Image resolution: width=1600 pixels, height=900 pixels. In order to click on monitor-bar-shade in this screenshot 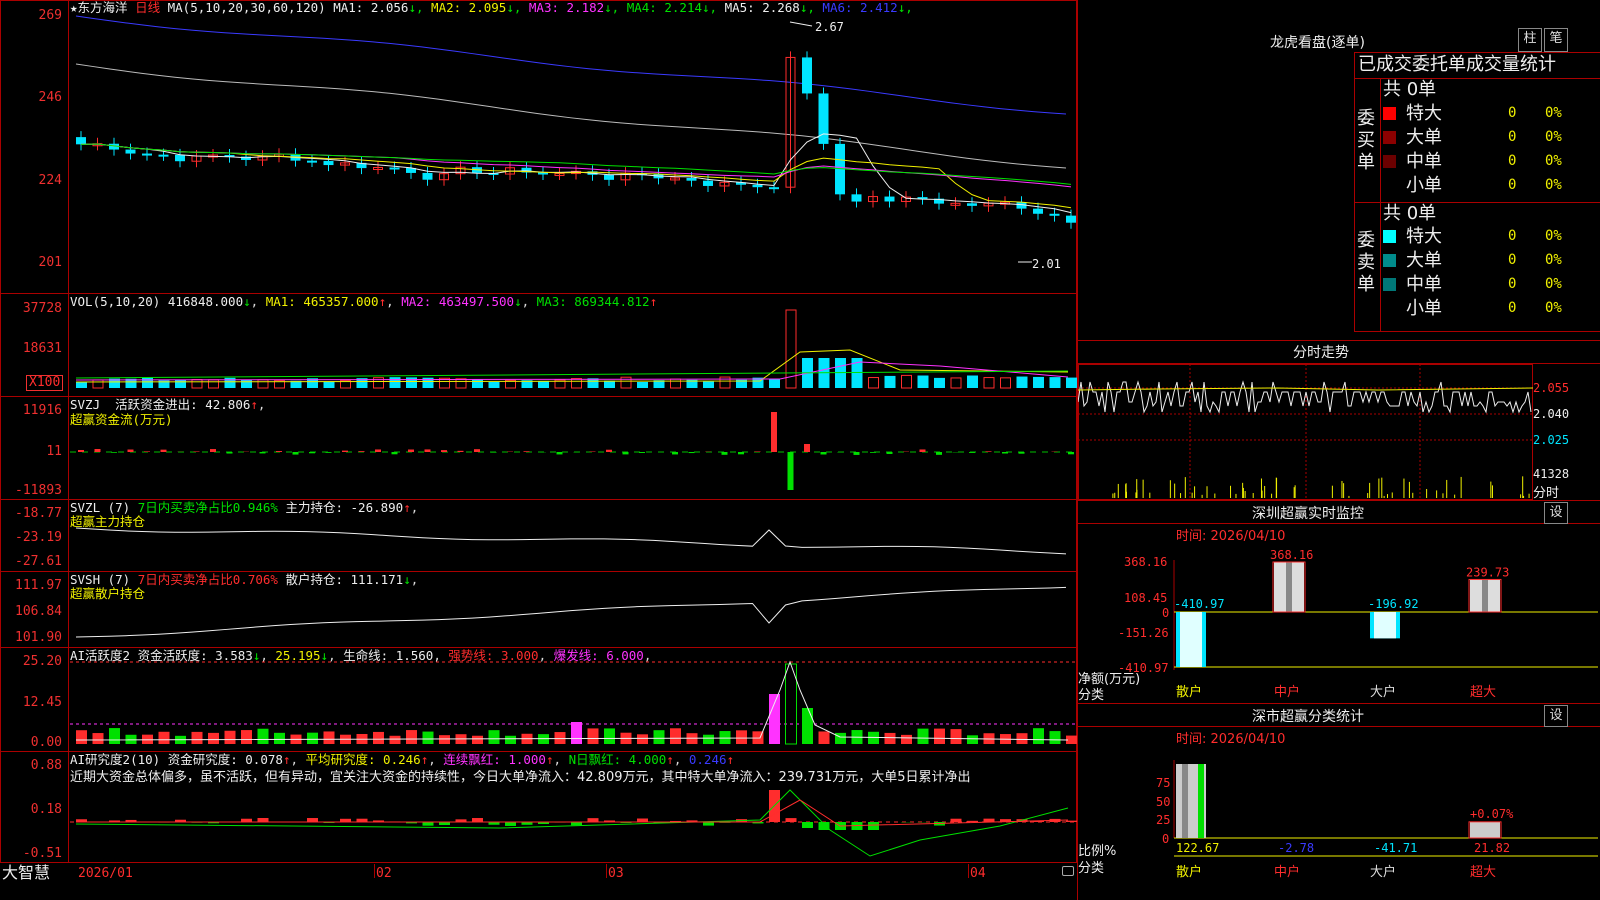, I will do `click(1485, 595)`.